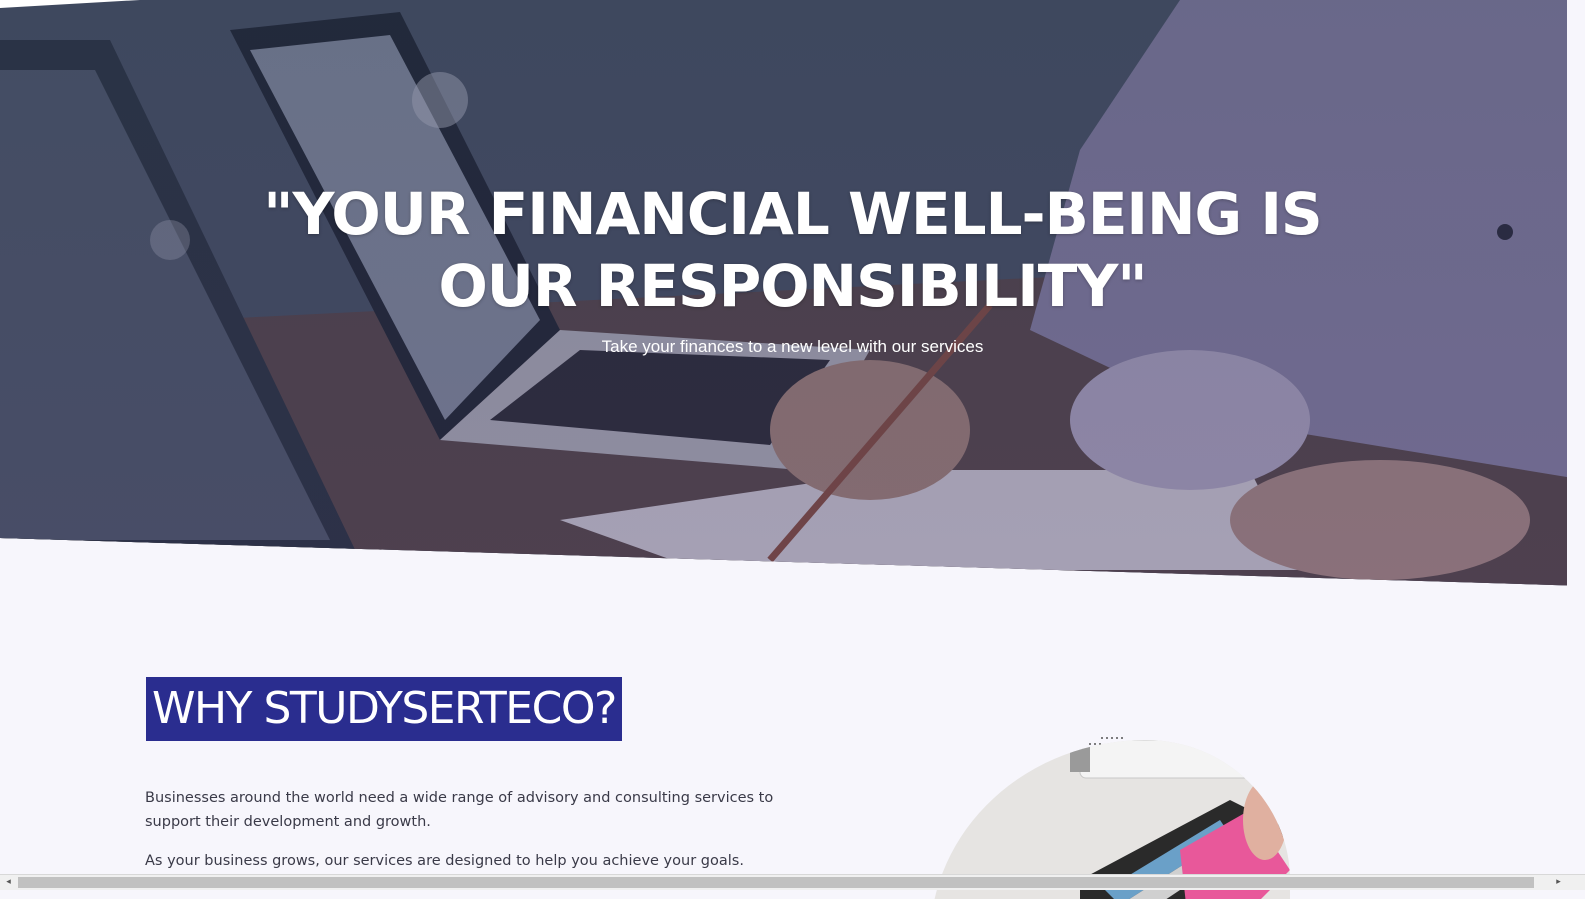 The width and height of the screenshot is (1585, 899). Describe the element at coordinates (384, 709) in the screenshot. I see `why-section-heading: WHY STUDYSERTECO?` at that location.